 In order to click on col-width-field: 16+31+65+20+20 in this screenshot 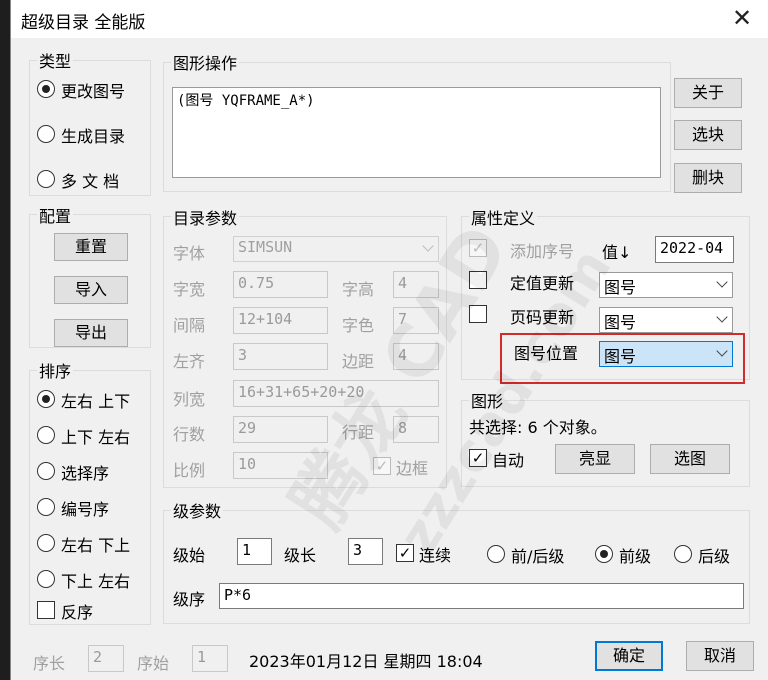, I will do `click(336, 393)`.